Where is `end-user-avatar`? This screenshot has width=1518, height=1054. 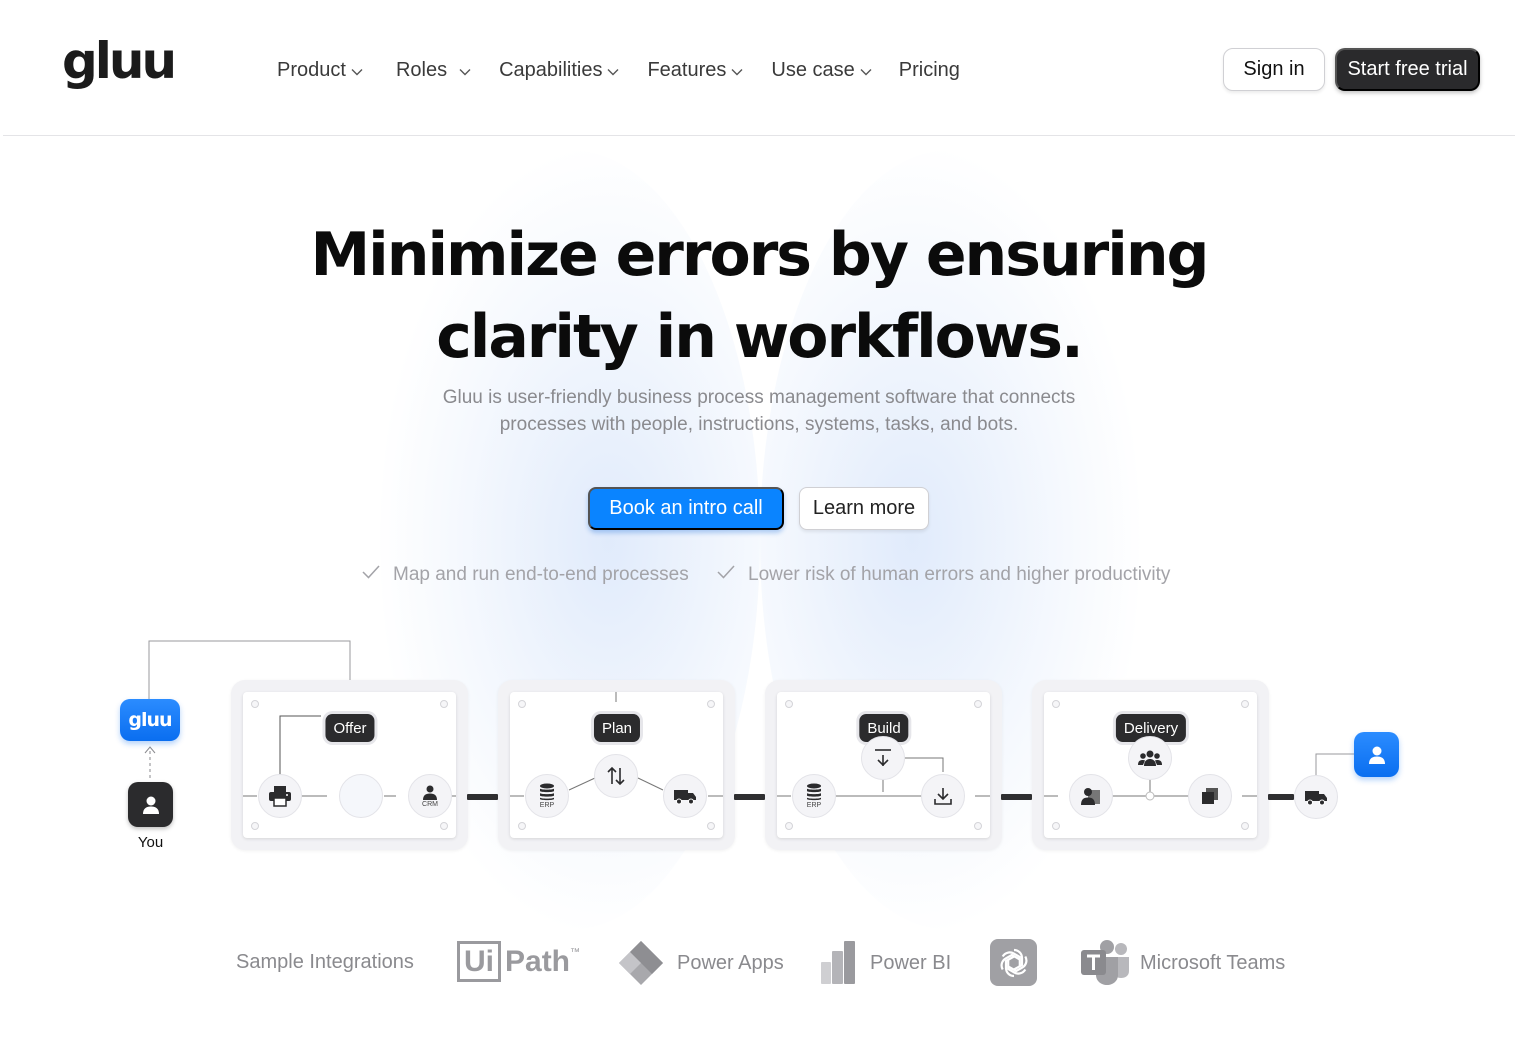
end-user-avatar is located at coordinates (1376, 754).